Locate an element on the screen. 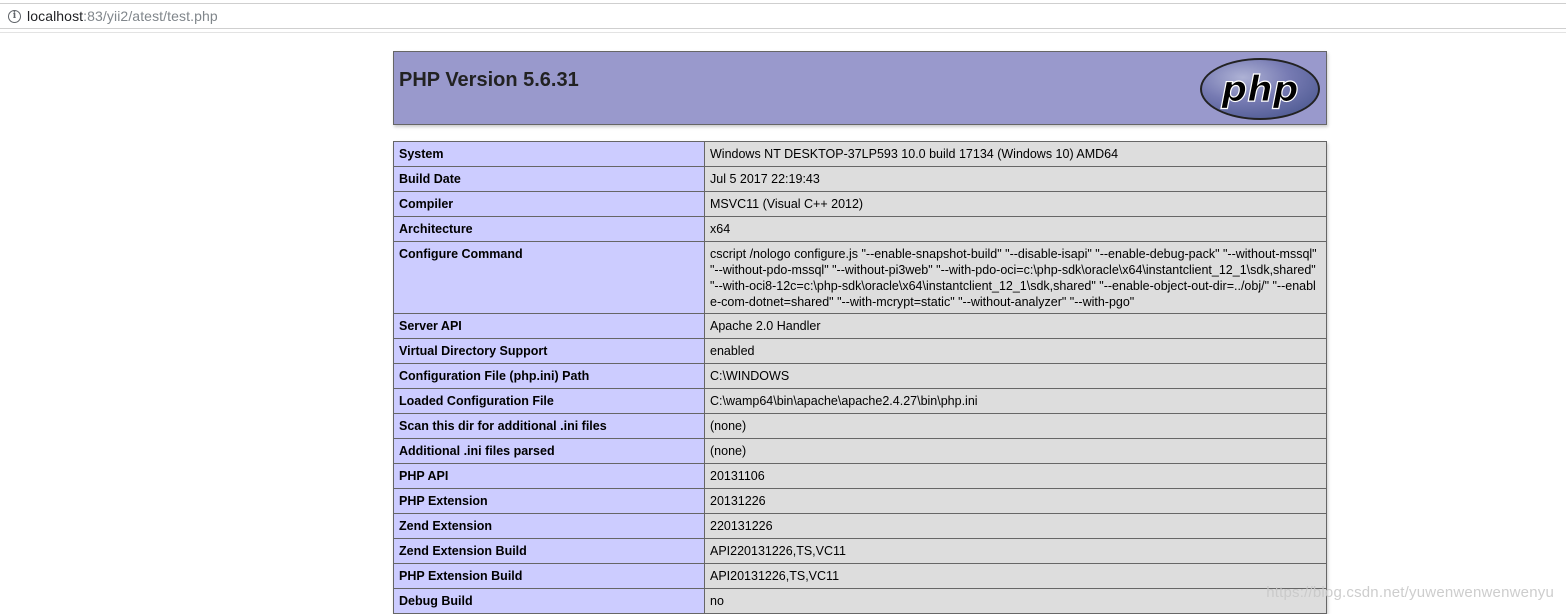 The height and width of the screenshot is (614, 1566). php-logo: php is located at coordinates (1260, 89).